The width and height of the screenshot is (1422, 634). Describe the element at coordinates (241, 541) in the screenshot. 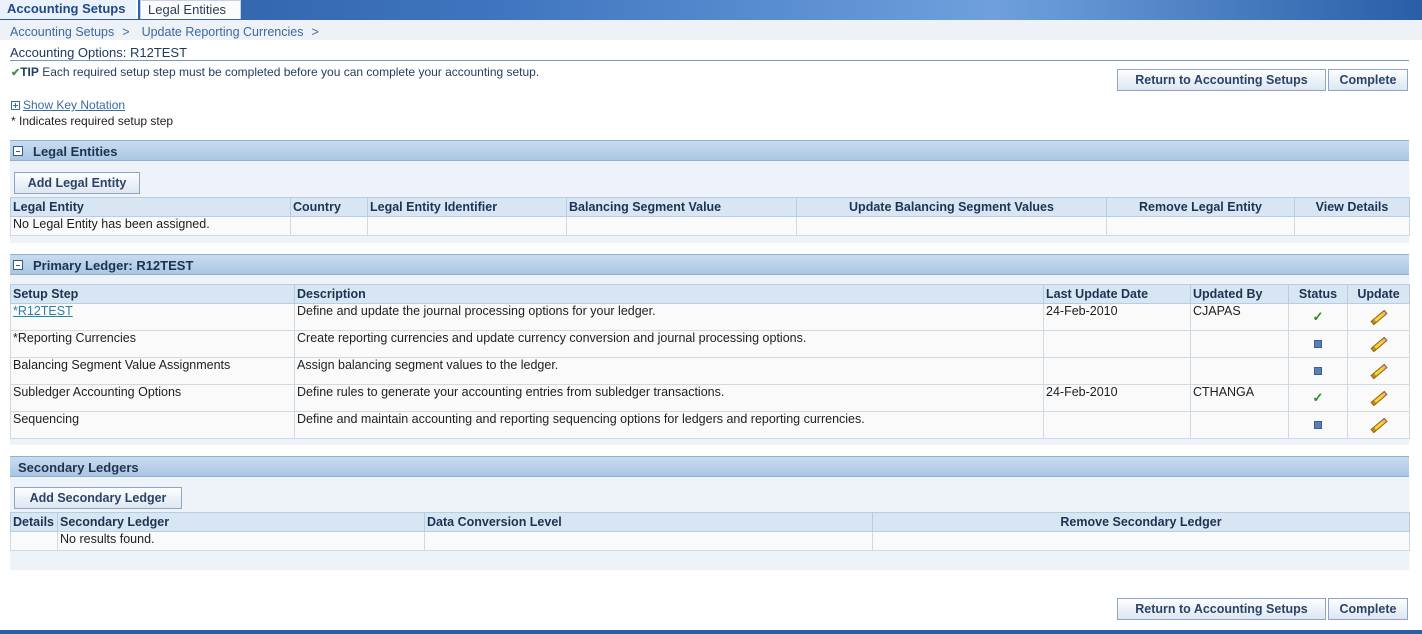

I see `secondary-ledger-empty: No results found.` at that location.